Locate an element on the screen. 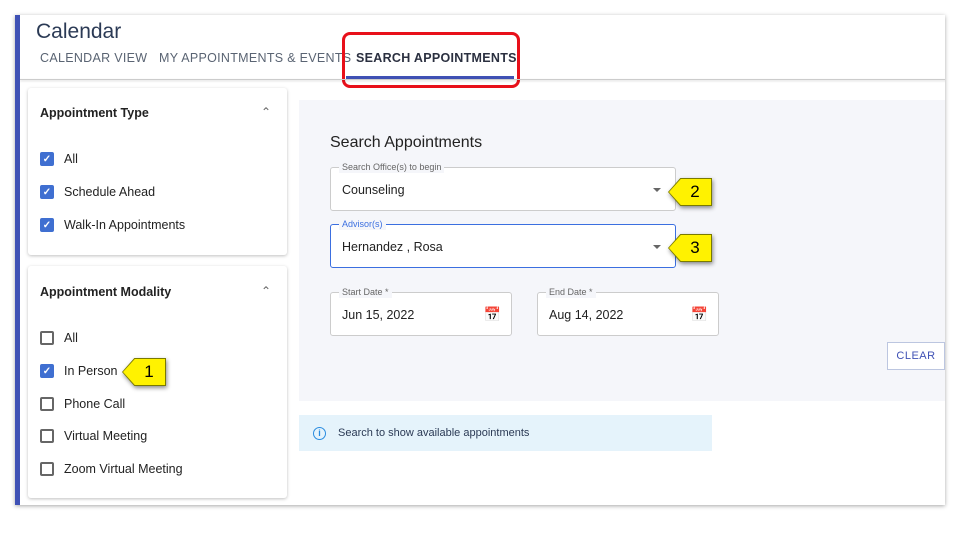 The image size is (960, 540). checkbox-virtual-meeting: Virtual Meeting is located at coordinates (93, 436).